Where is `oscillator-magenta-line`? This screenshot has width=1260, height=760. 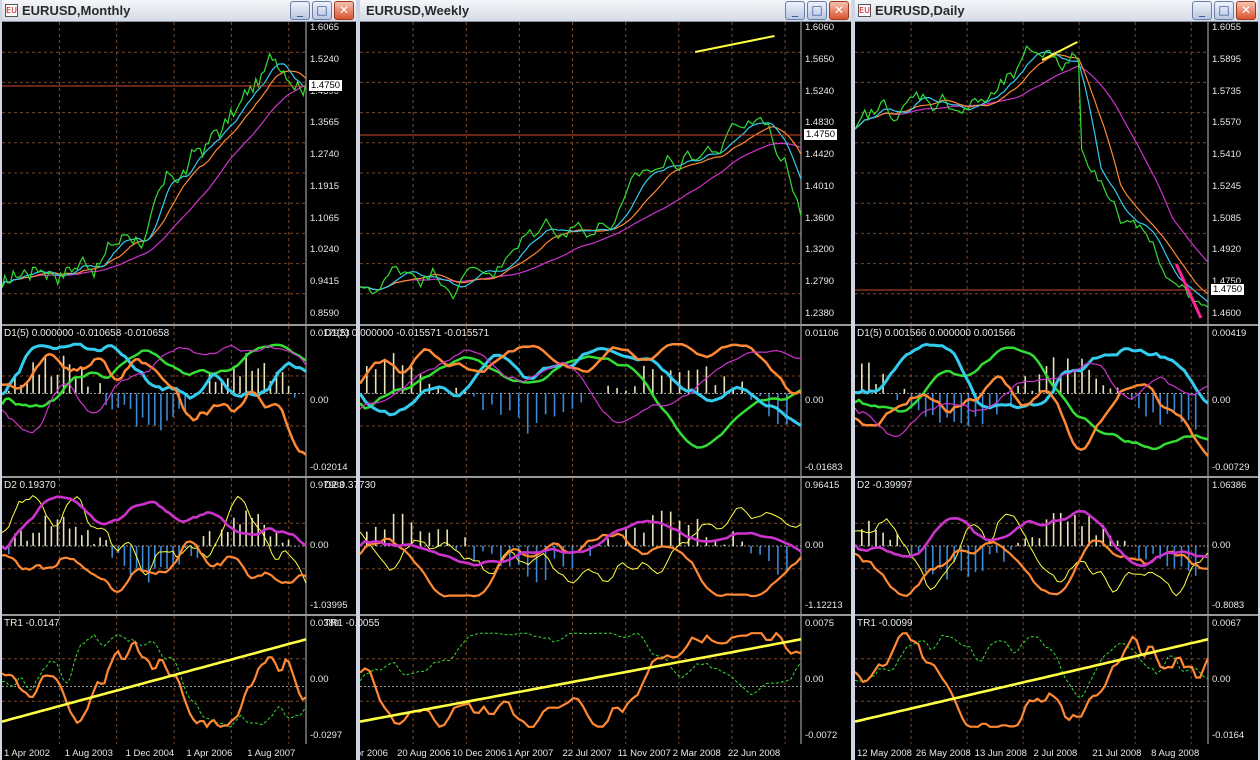
oscillator-magenta-line is located at coordinates (581, 386).